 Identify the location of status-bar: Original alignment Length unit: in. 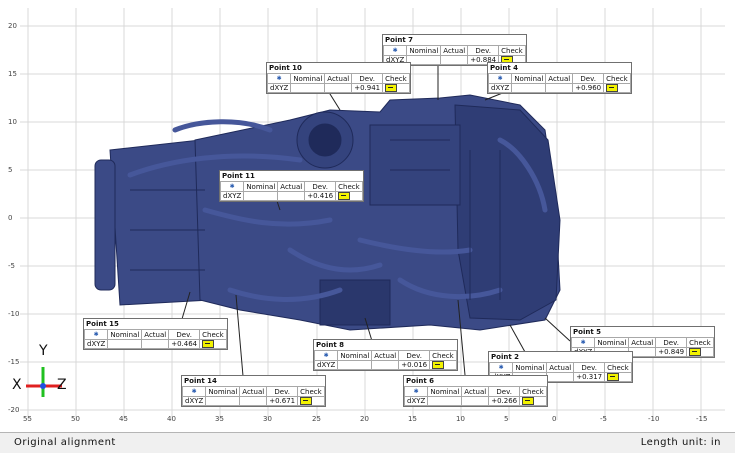
(367, 443).